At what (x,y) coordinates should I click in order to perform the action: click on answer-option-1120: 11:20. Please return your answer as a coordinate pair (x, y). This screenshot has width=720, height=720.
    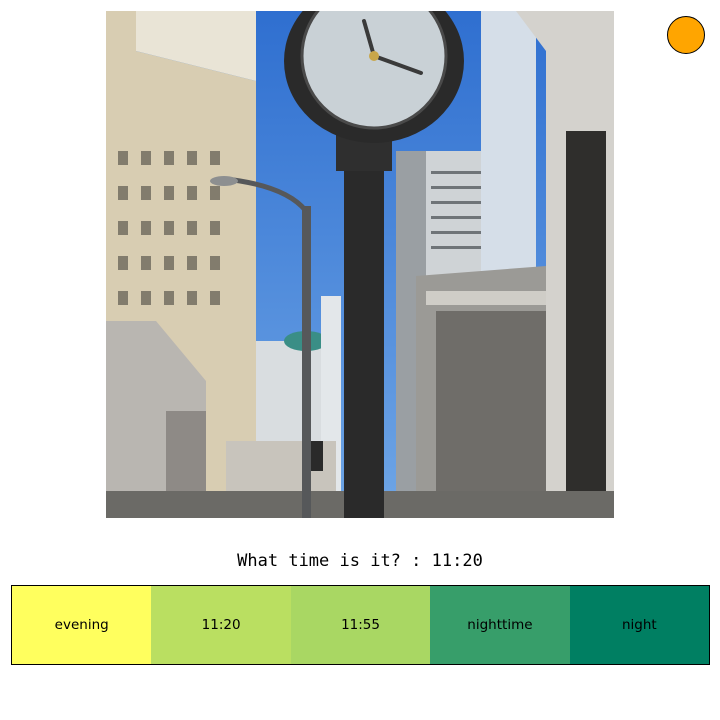
    Looking at the image, I should click on (221, 625).